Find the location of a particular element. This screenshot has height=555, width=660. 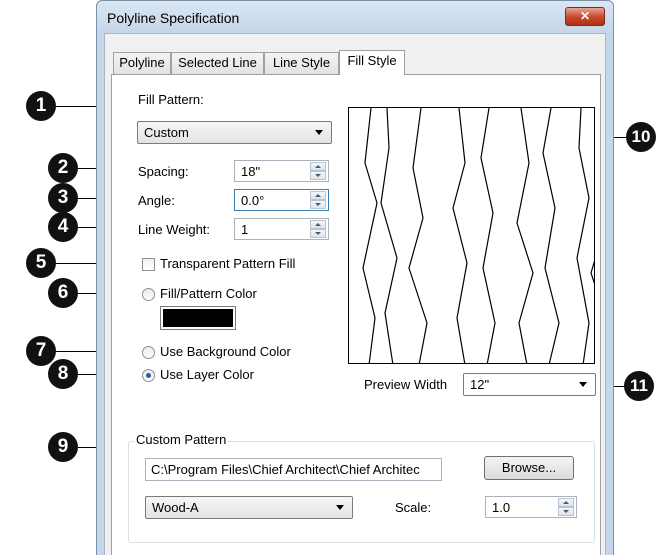

spacing-label: Spacing: is located at coordinates (163, 171).